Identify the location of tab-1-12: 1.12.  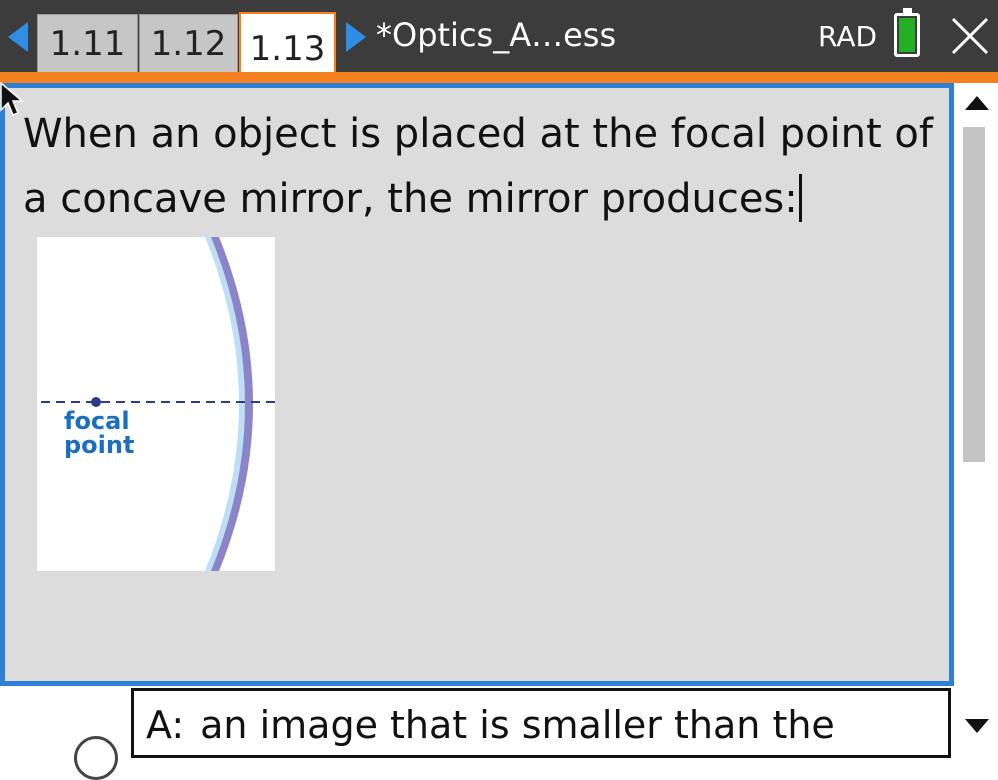
(188, 43).